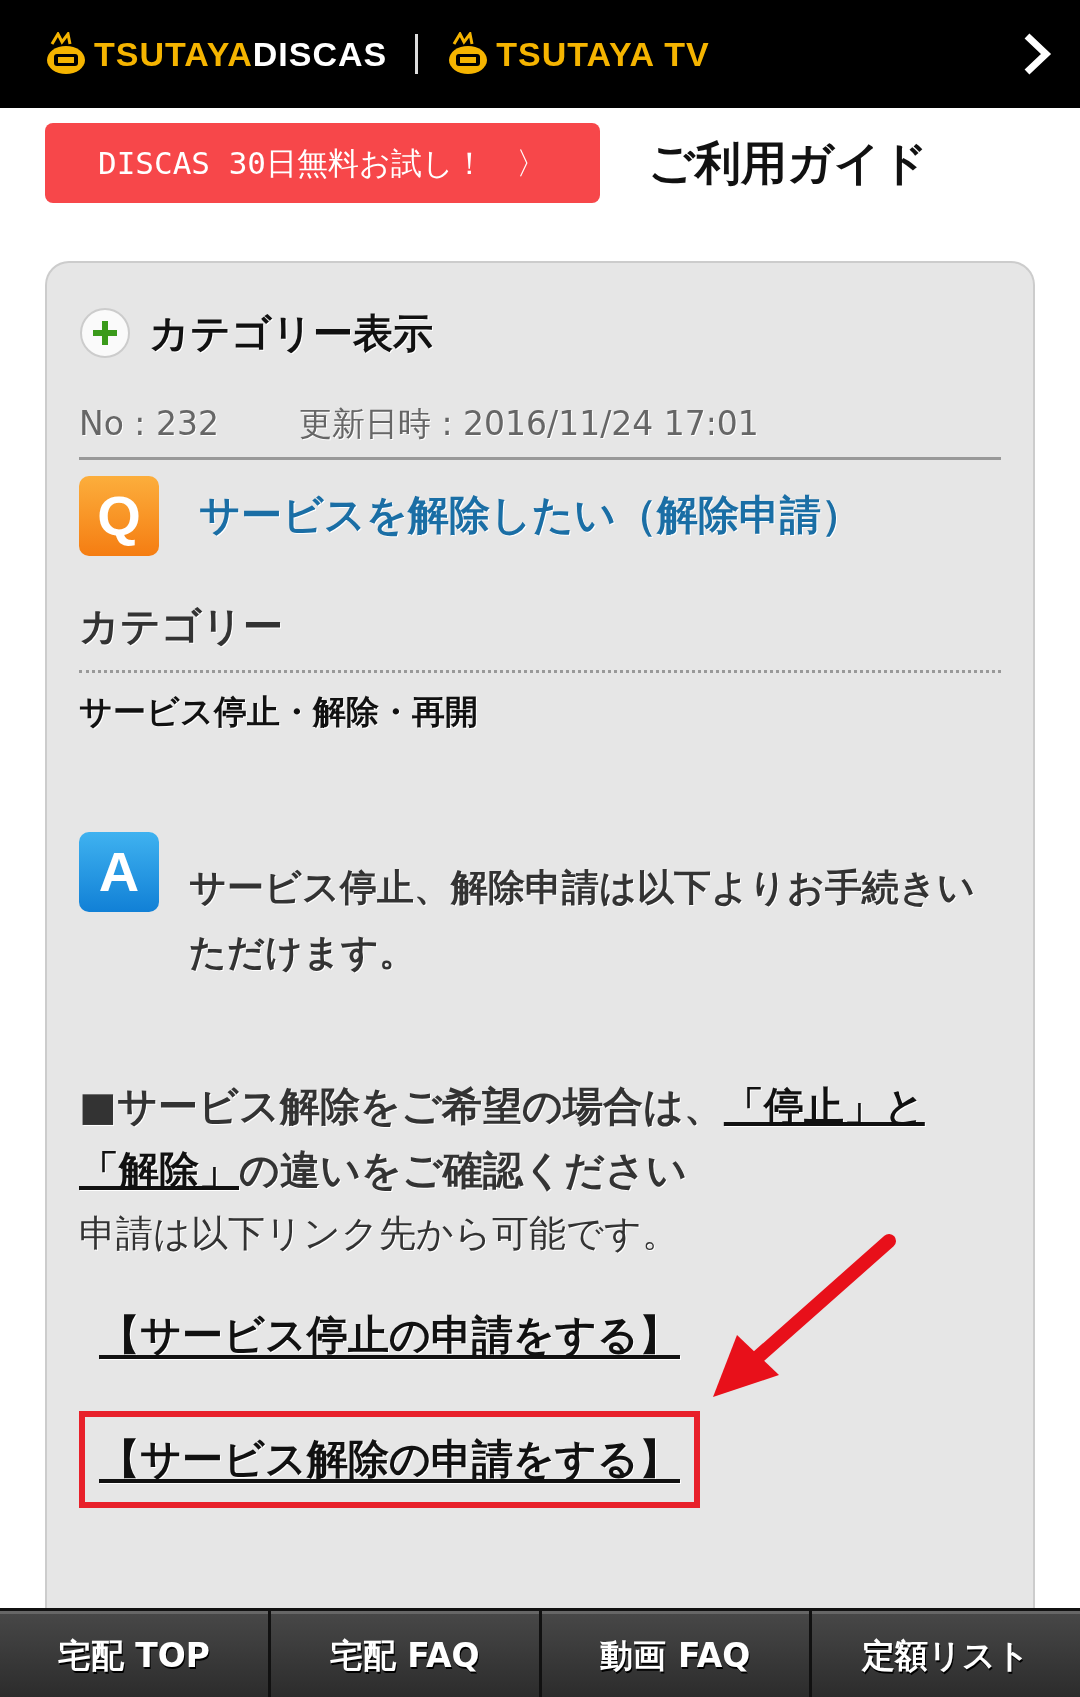 The width and height of the screenshot is (1080, 1697). I want to click on question-title: サービスを解除したい（解除申請）, so click(530, 515).